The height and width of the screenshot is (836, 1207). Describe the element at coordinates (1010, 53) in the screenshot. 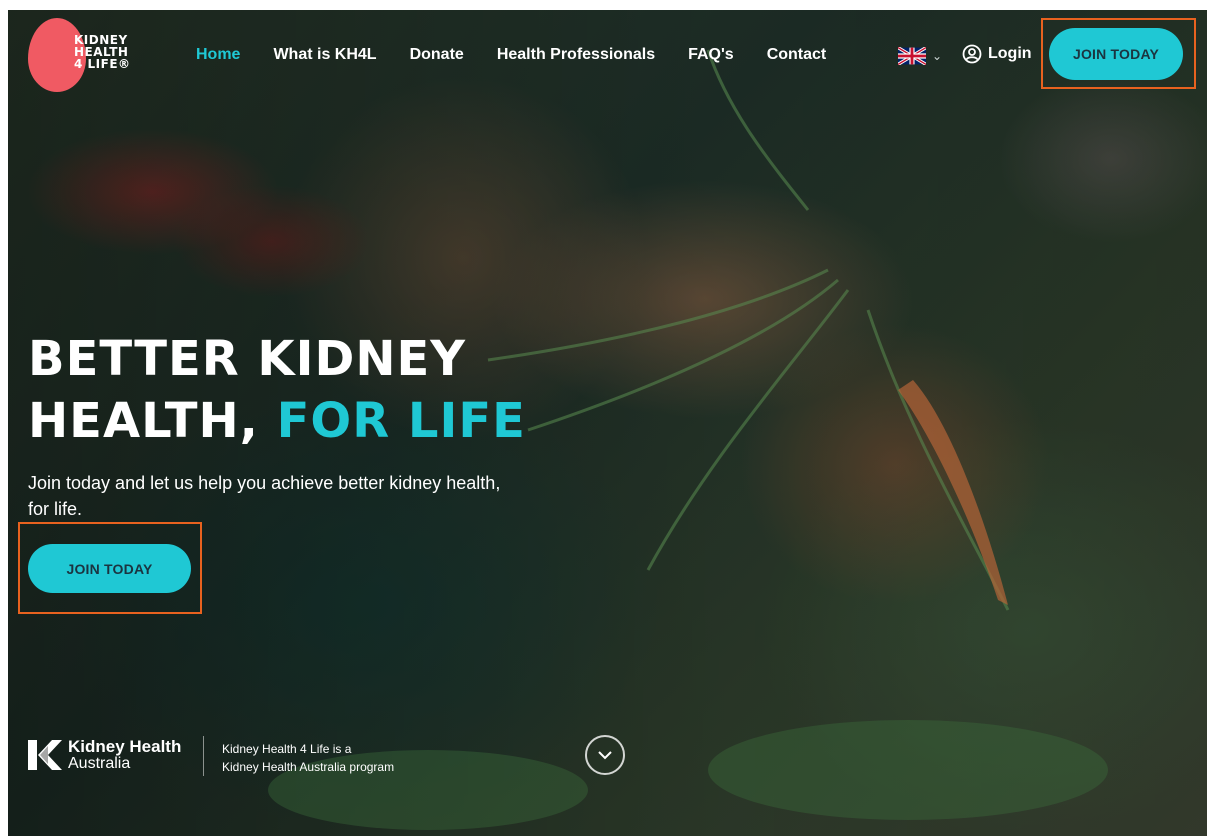

I see `login-label: Login` at that location.